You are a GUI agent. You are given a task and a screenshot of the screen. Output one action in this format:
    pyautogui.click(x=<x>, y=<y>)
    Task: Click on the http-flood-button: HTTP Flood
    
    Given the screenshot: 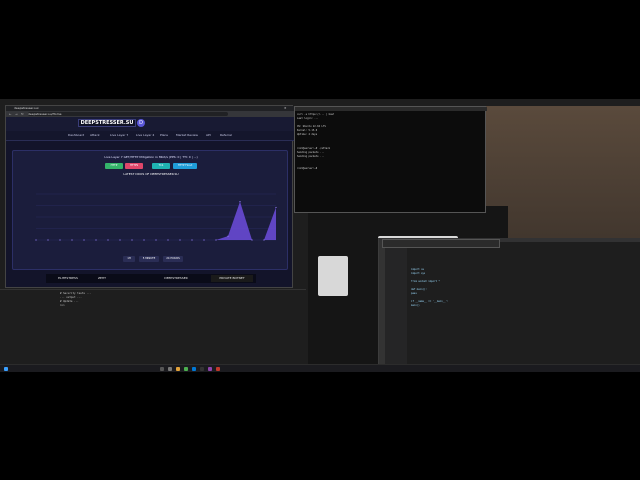 What is the action you would take?
    pyautogui.click(x=185, y=166)
    